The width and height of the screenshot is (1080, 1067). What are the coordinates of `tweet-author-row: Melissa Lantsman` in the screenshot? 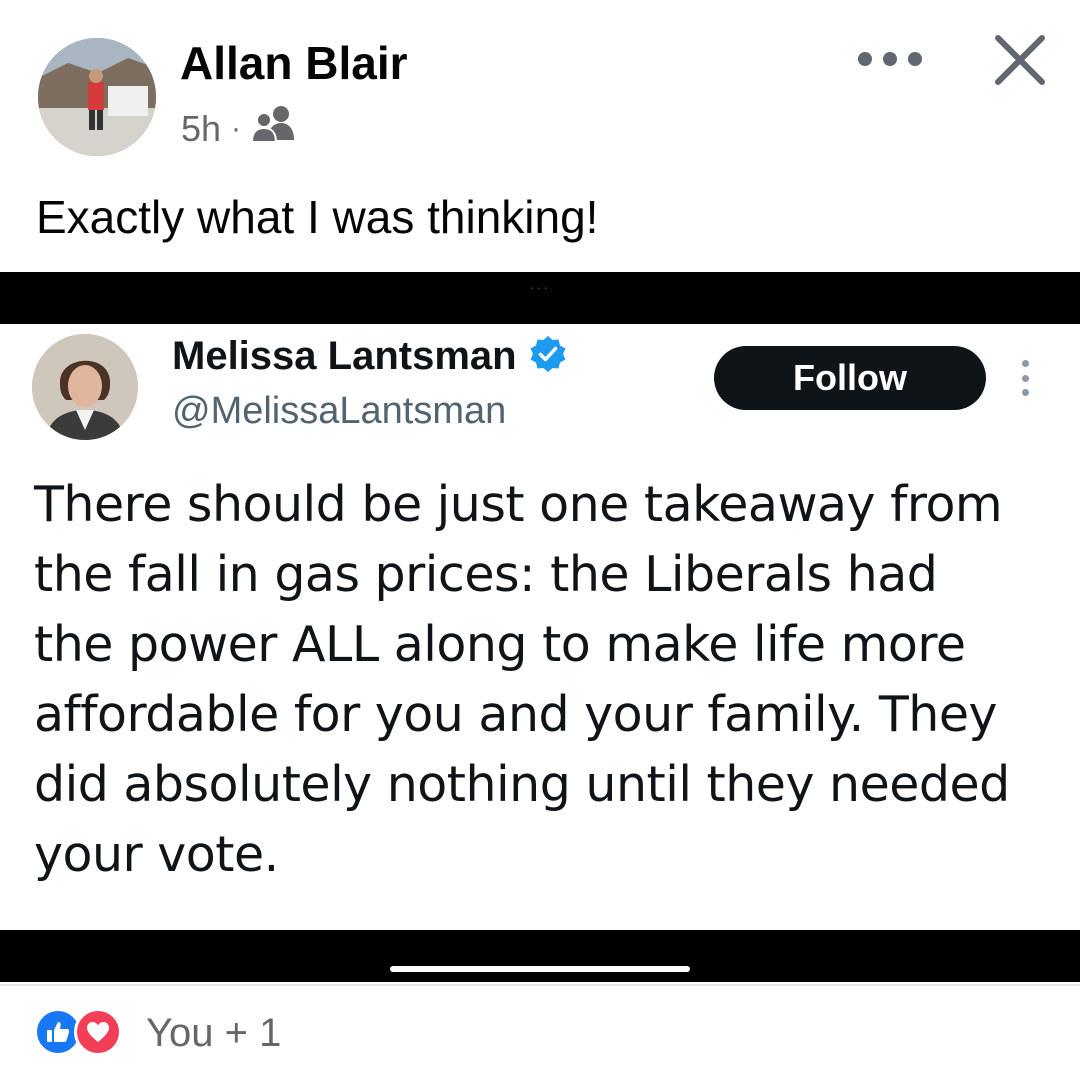 It's located at (369, 356).